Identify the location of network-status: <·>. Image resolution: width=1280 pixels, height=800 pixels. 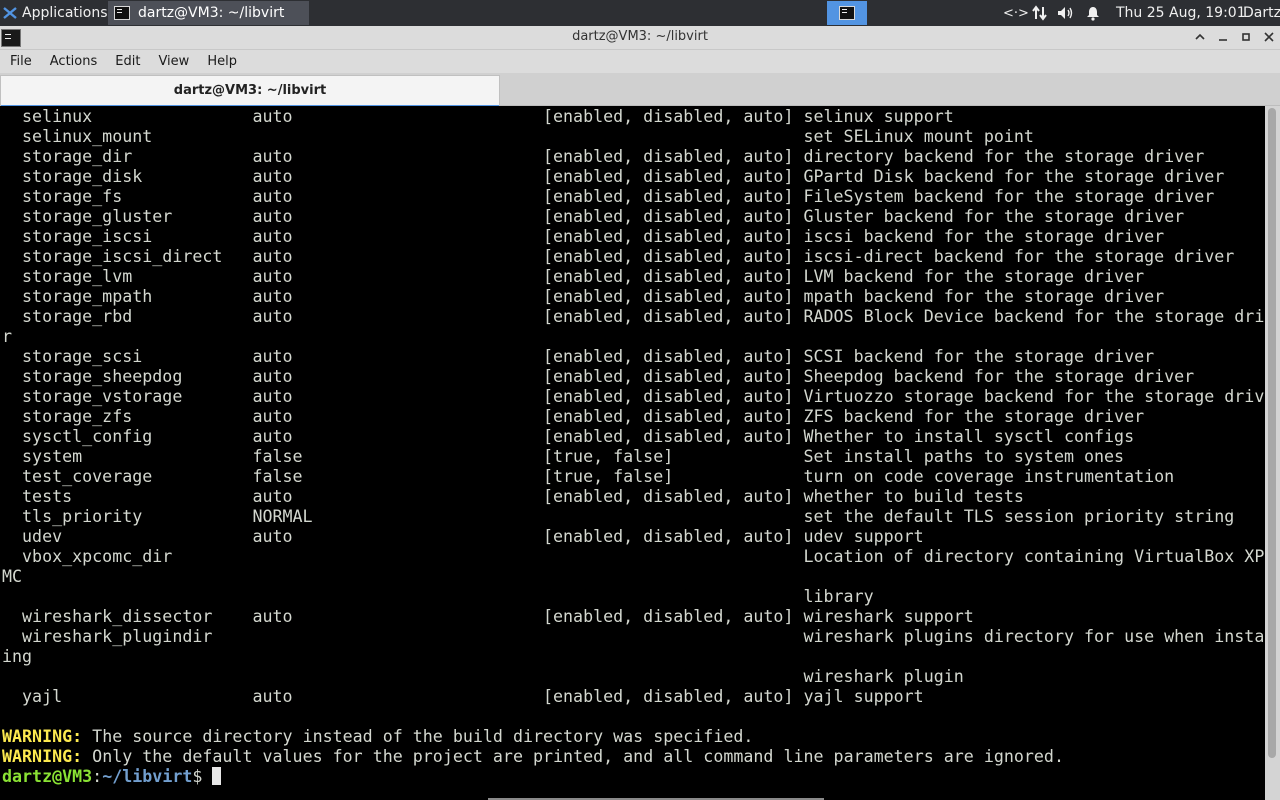
(1016, 13).